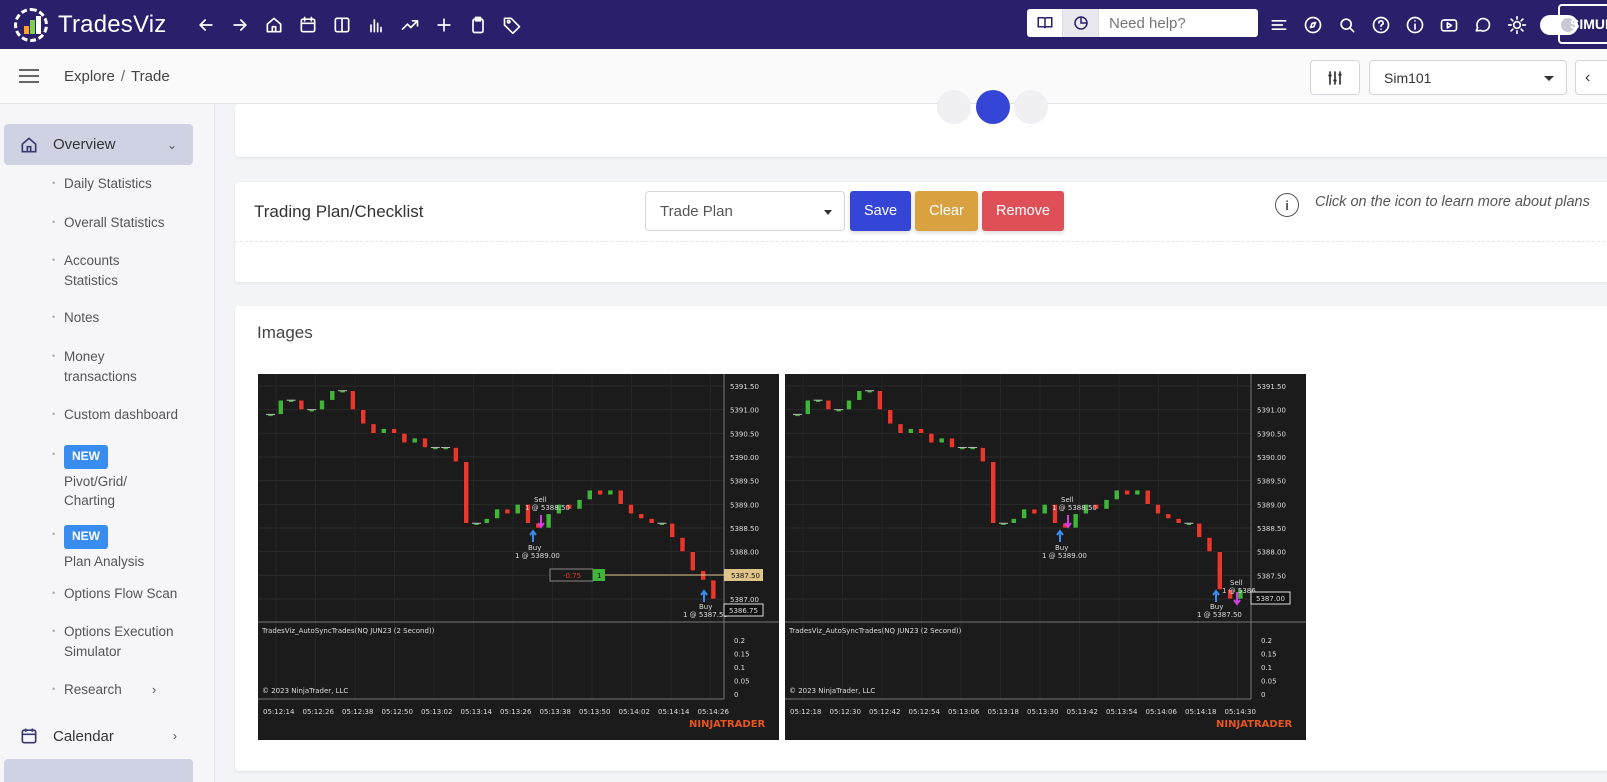  I want to click on app-logo: TradesViz, so click(90, 24).